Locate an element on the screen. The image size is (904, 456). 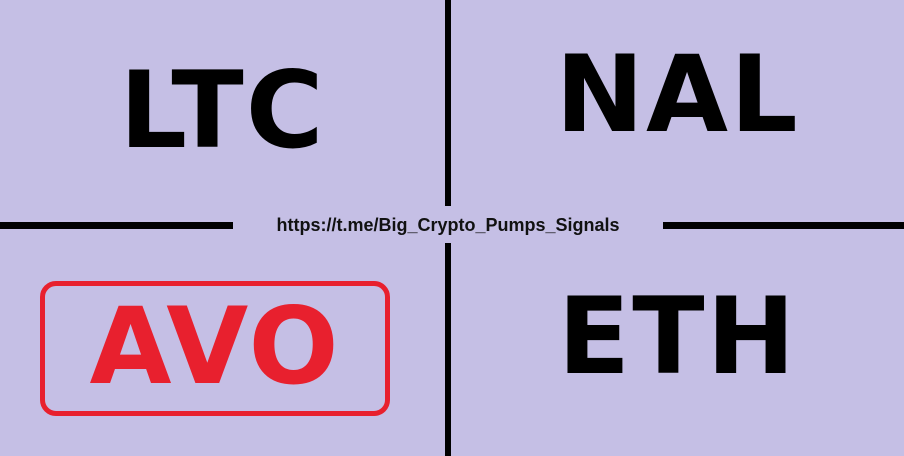
horizontal-divider-right is located at coordinates (783, 225).